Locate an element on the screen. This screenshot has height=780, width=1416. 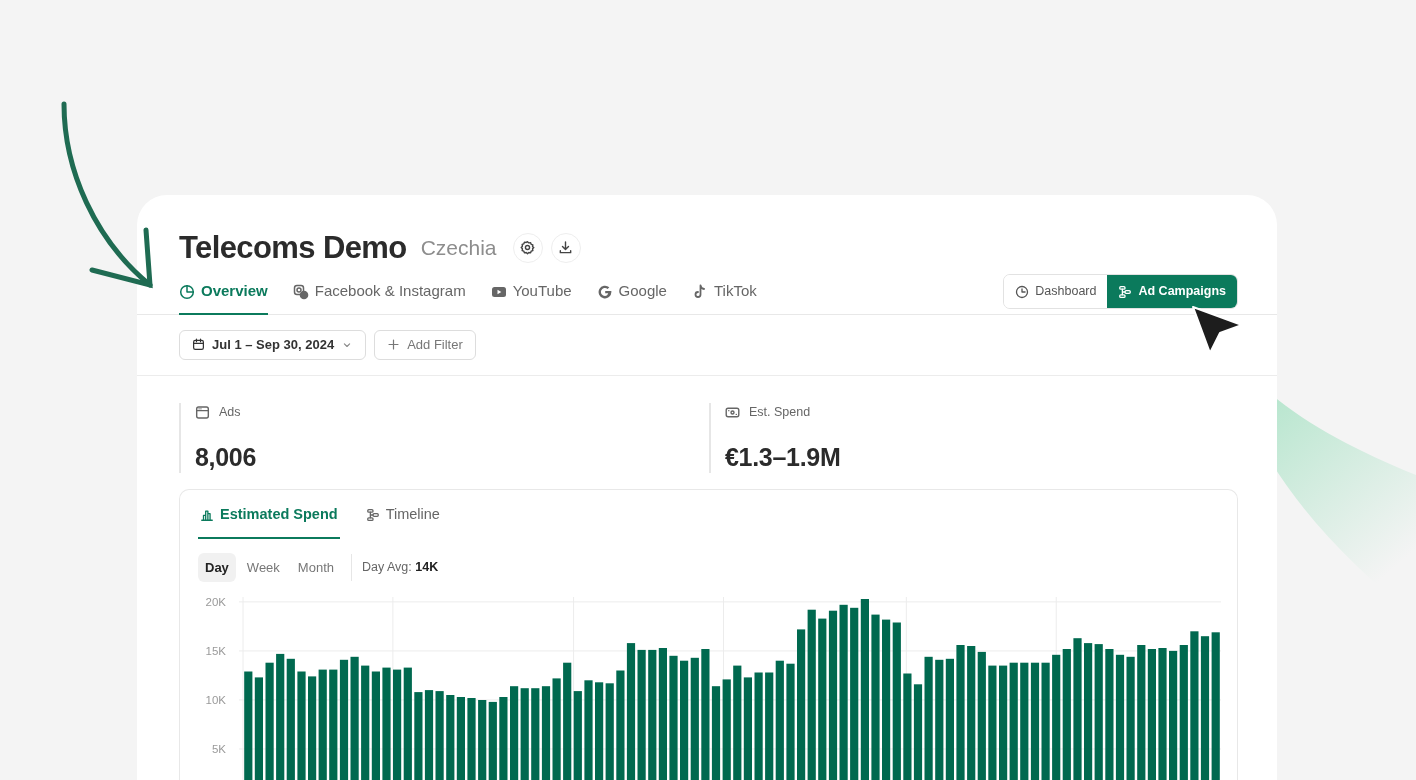
period-toggle: Month is located at coordinates (315, 567).